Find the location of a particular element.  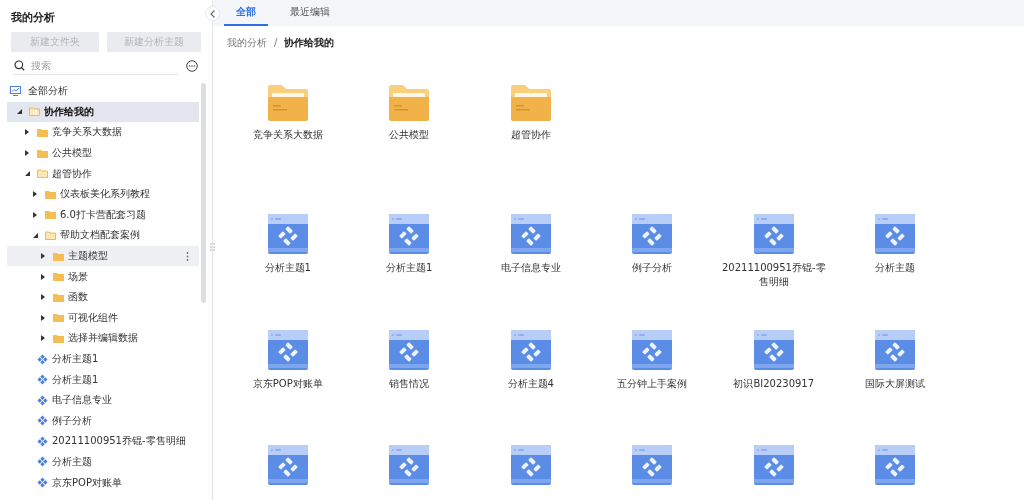

tree-item: 超管协作 is located at coordinates (103, 173).